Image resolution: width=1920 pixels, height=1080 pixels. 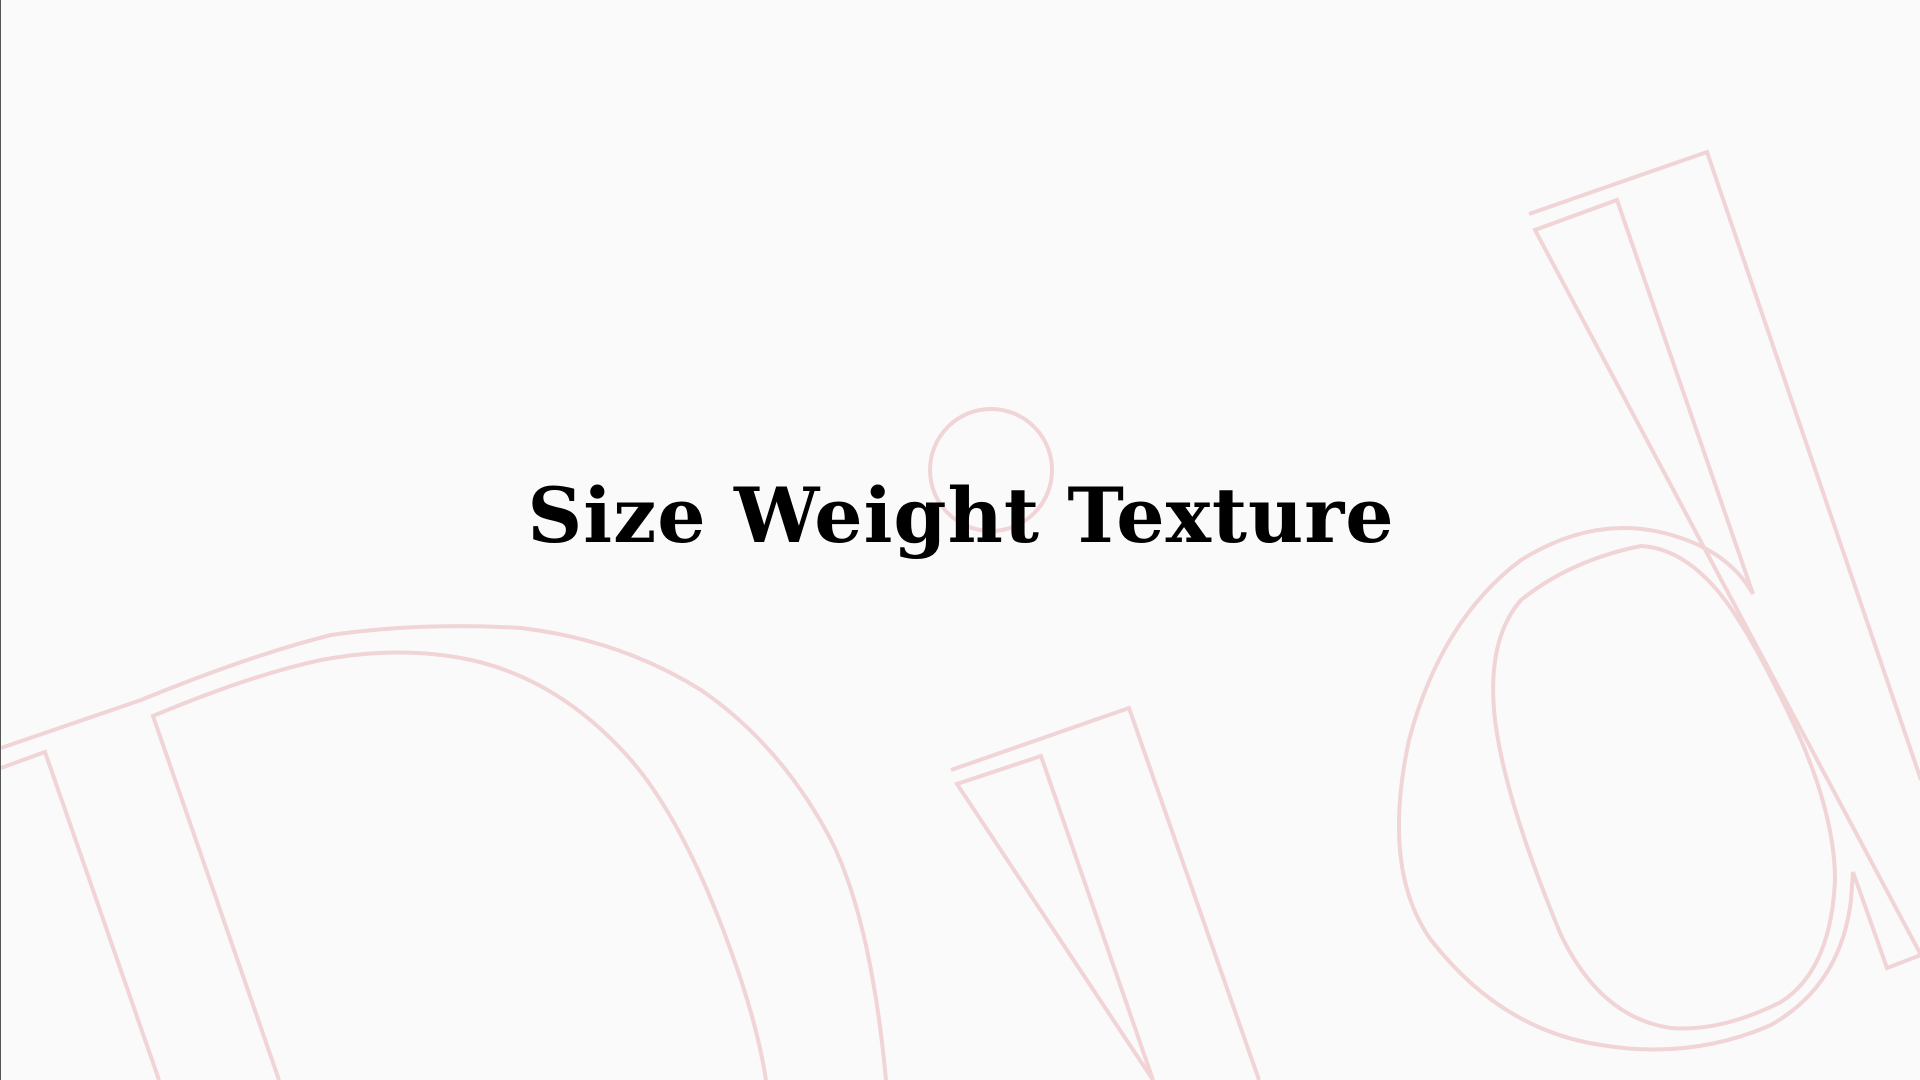 I want to click on outline-h-inner, so click(x=81, y=914).